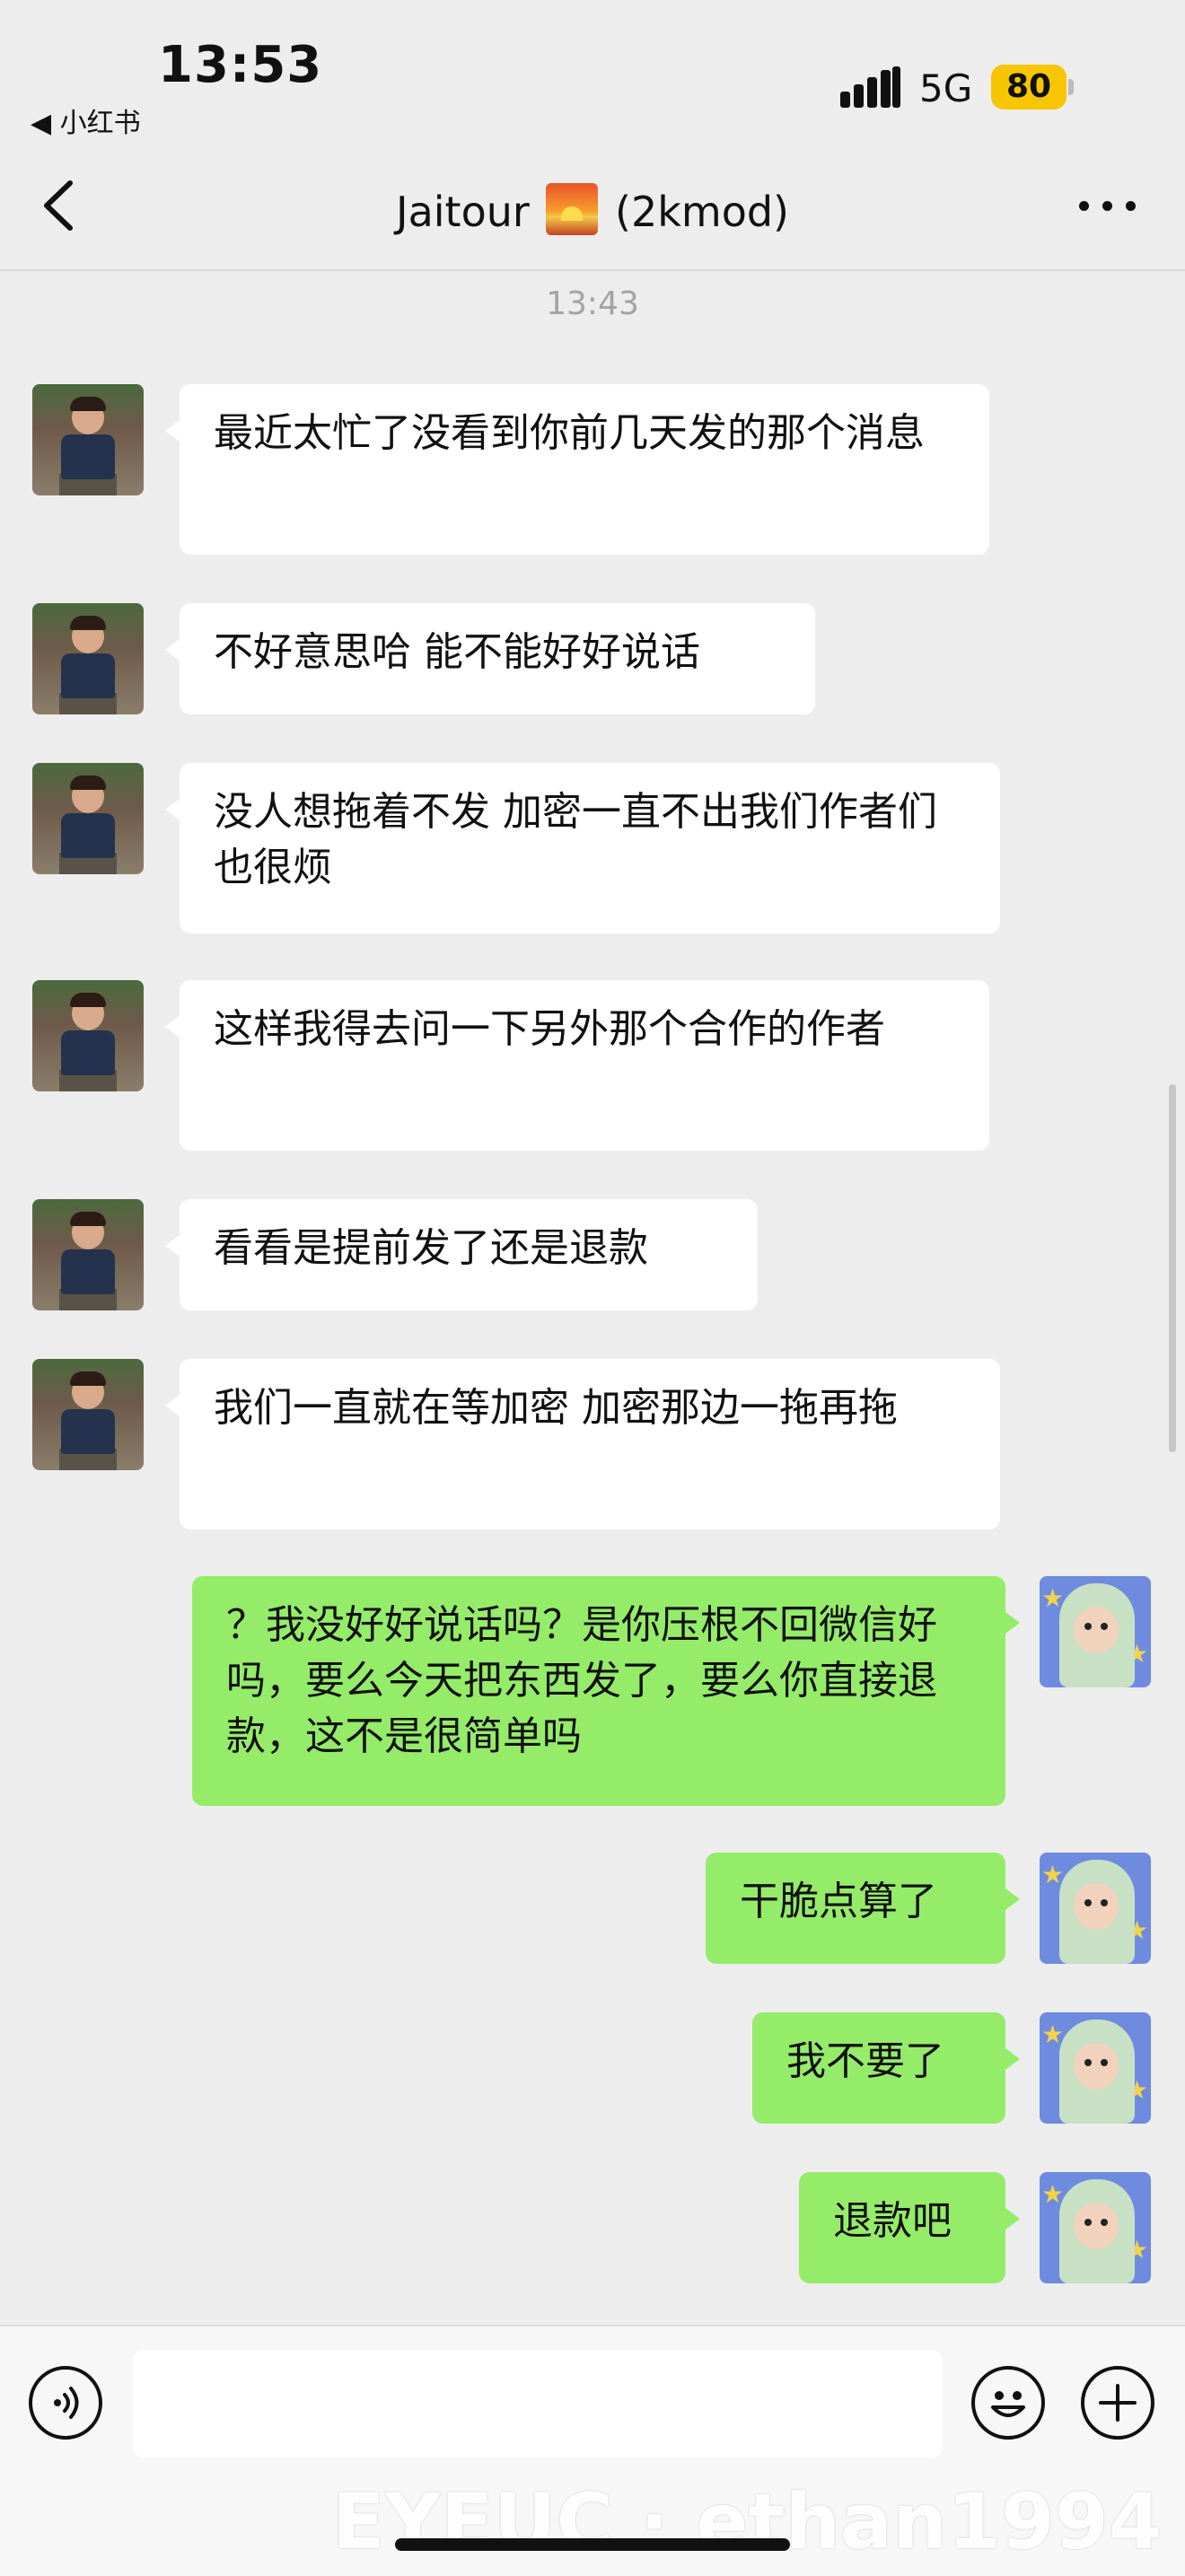 The image size is (1185, 2576). I want to click on network-type: 5G, so click(946, 88).